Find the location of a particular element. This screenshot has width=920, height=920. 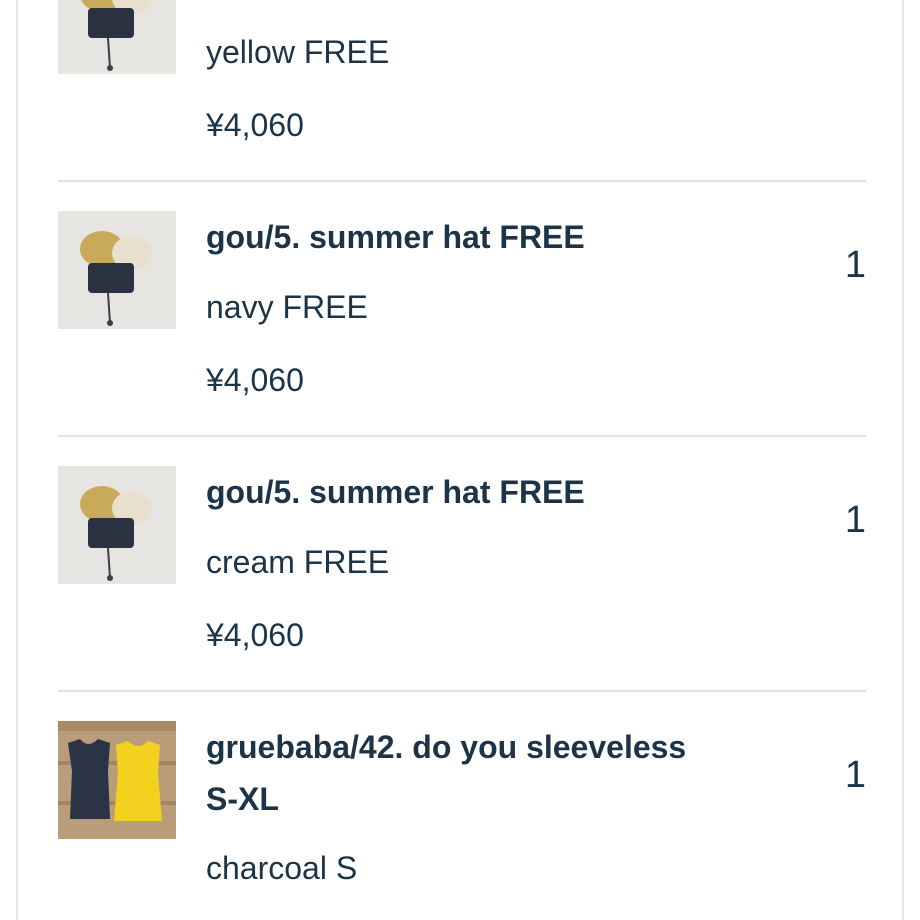

product-name-line: gruebaba/42. do you sleeveless is located at coordinates (446, 747).